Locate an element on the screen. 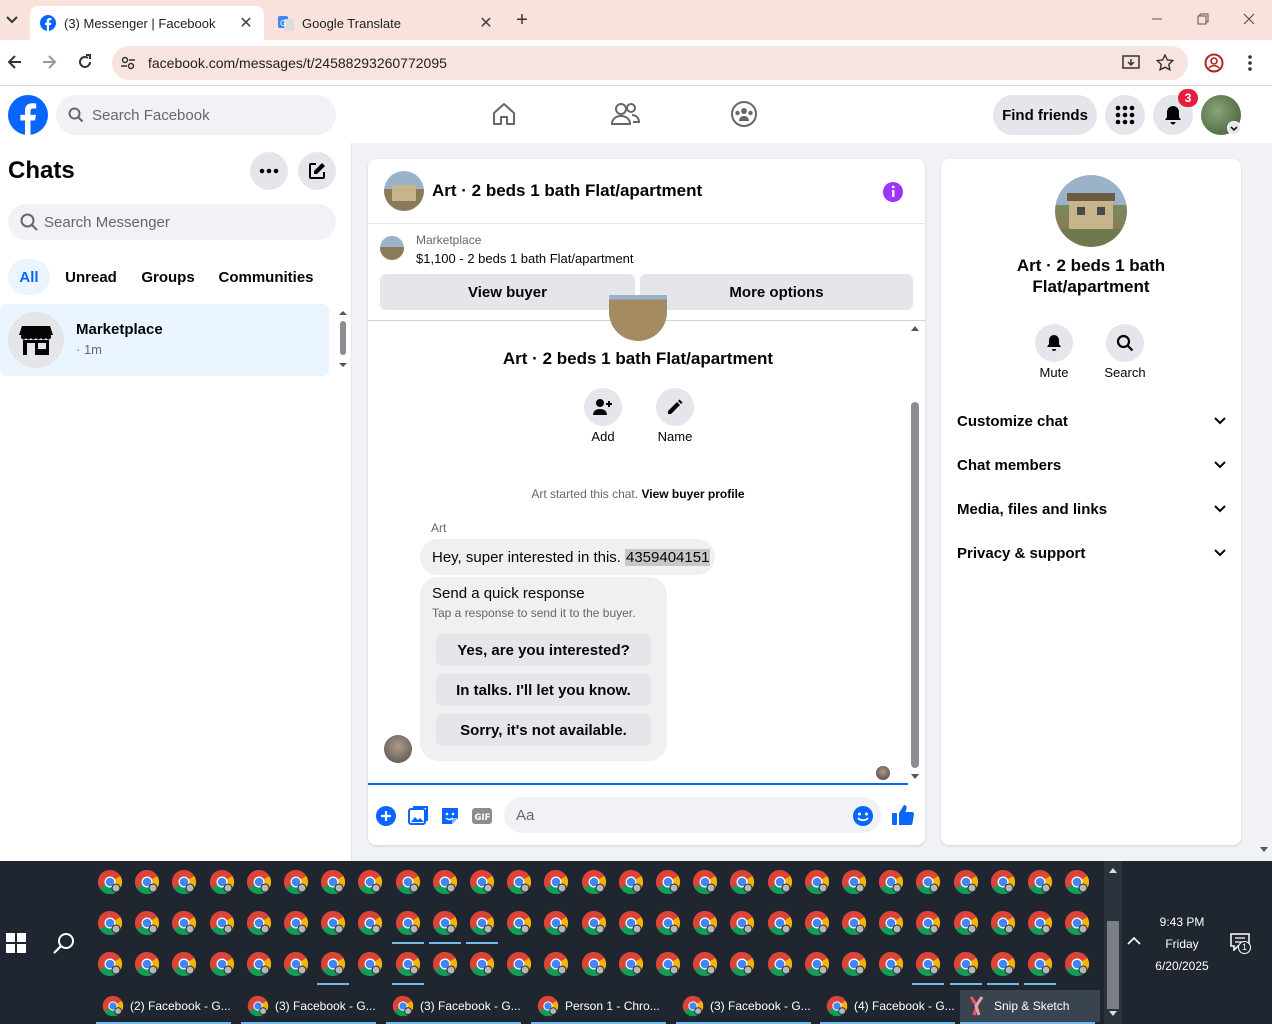  taskbar-task-button: Snip & Sketch is located at coordinates (1030, 1007).